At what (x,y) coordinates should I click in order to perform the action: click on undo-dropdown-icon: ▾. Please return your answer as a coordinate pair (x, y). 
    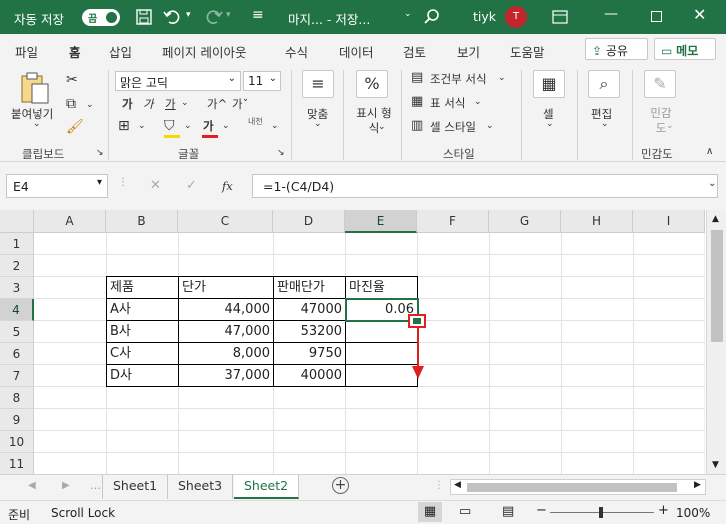
    Looking at the image, I should click on (188, 15).